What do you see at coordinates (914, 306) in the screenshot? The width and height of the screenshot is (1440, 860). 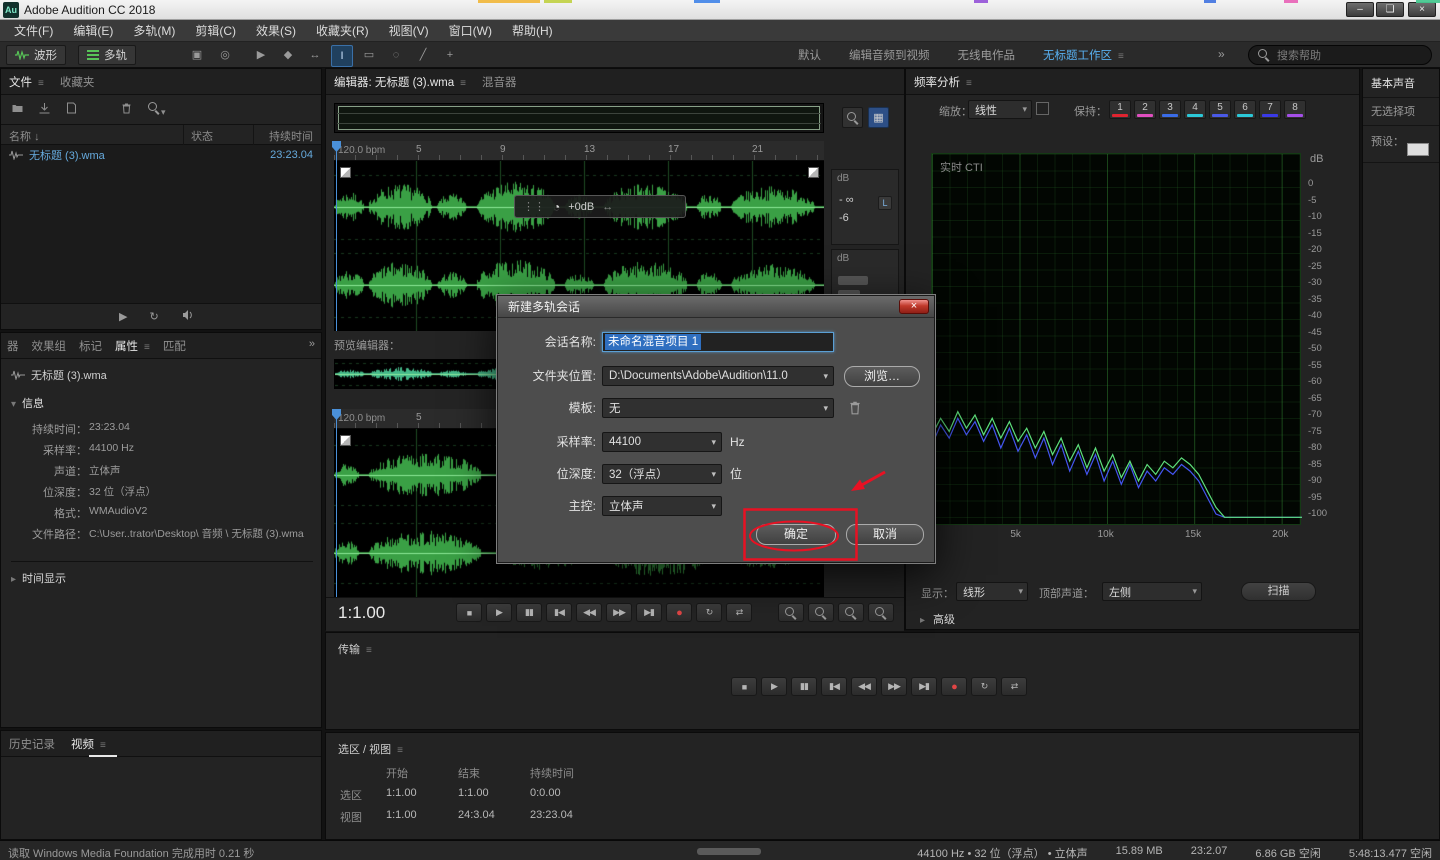 I see `dialog-close-button: ×` at bounding box center [914, 306].